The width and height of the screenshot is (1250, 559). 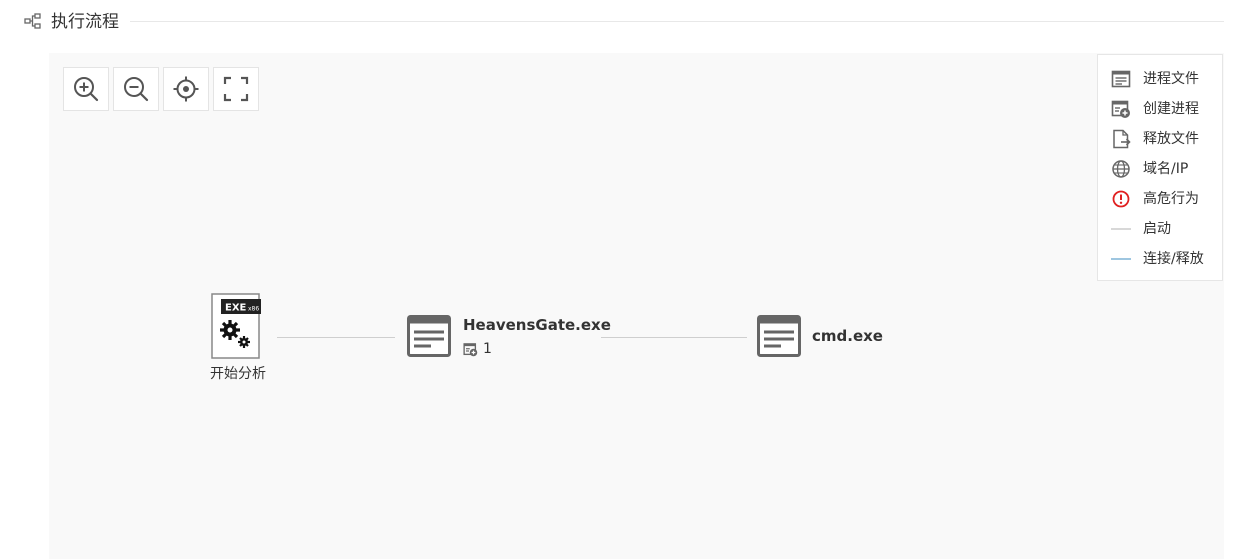 I want to click on legend-item-start: 启动, so click(x=1166, y=229).